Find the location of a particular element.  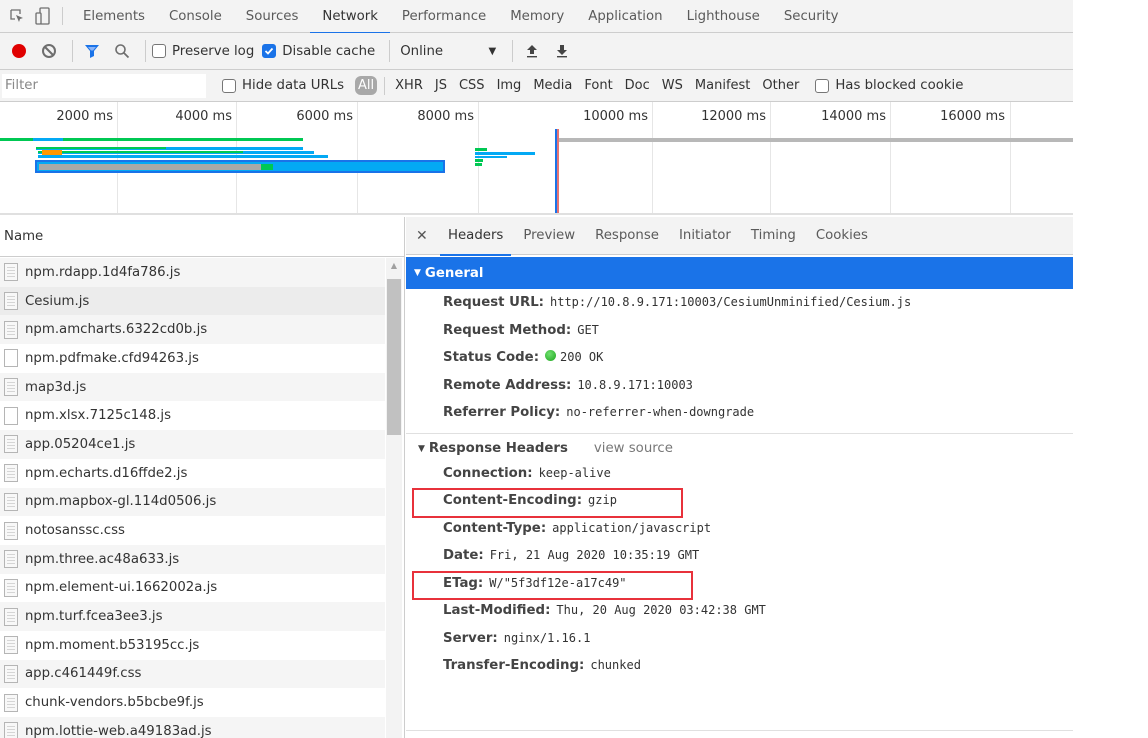

general-title: General is located at coordinates (454, 273).